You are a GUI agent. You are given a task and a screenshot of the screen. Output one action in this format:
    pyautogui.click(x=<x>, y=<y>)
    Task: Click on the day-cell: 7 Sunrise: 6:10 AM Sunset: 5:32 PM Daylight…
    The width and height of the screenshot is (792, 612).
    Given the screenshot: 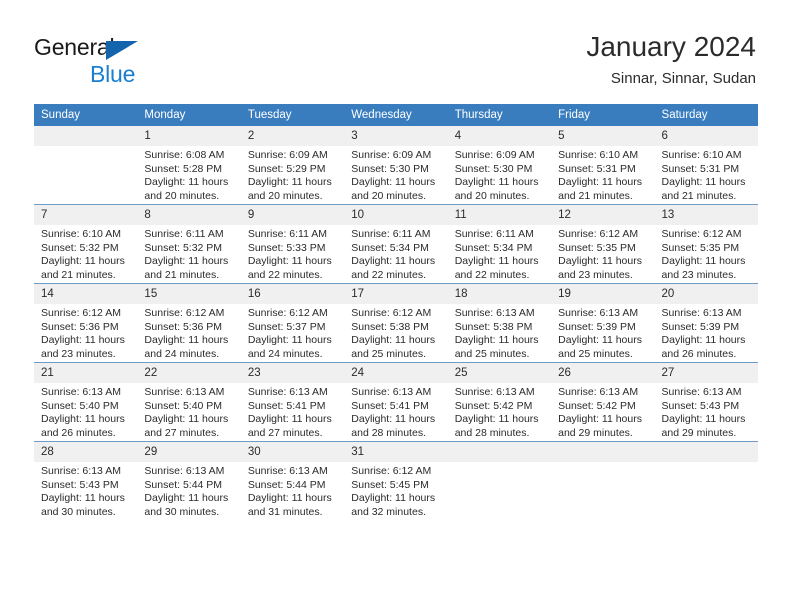 What is the action you would take?
    pyautogui.click(x=86, y=244)
    